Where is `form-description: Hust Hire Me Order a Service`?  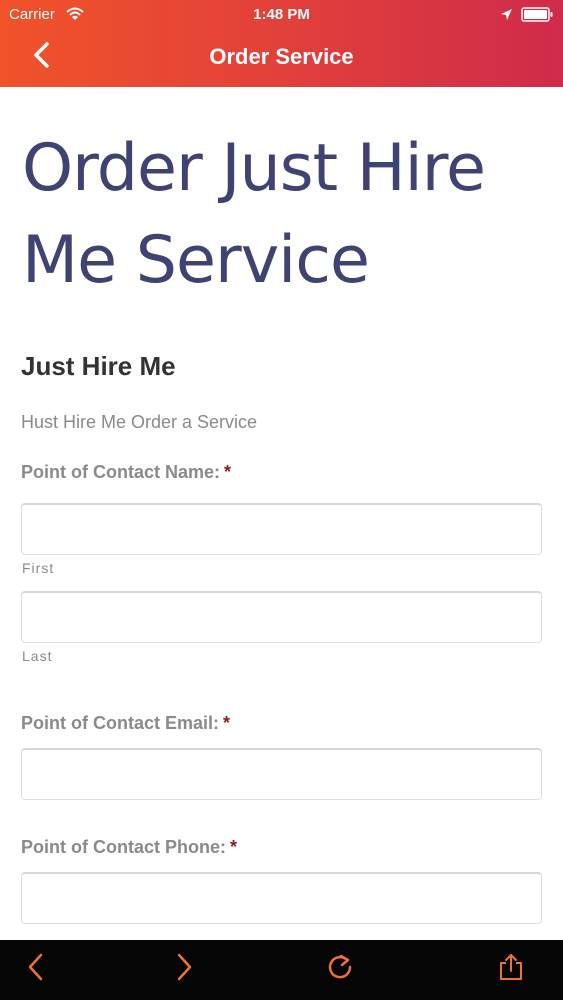 form-description: Hust Hire Me Order a Service is located at coordinates (139, 422).